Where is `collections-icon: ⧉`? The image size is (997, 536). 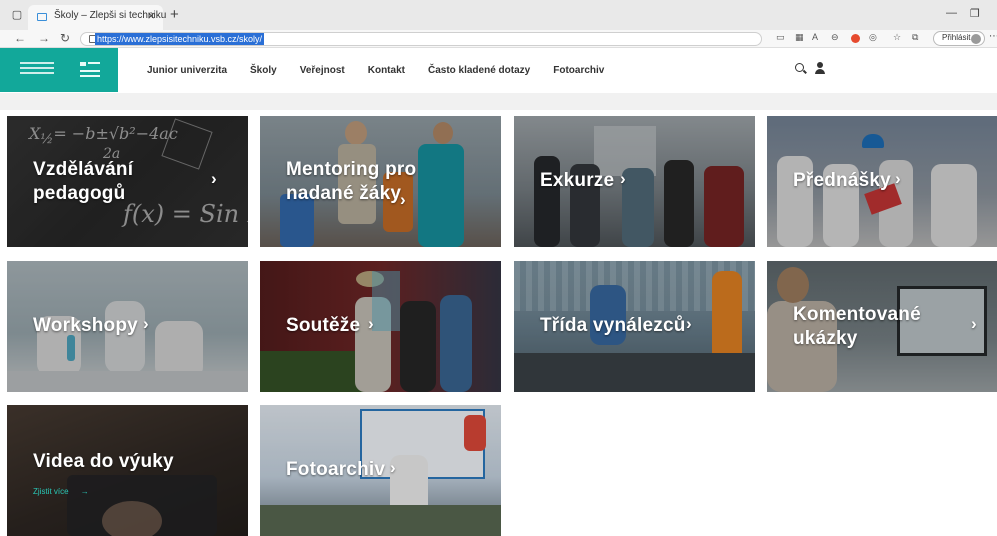 collections-icon: ⧉ is located at coordinates (915, 37).